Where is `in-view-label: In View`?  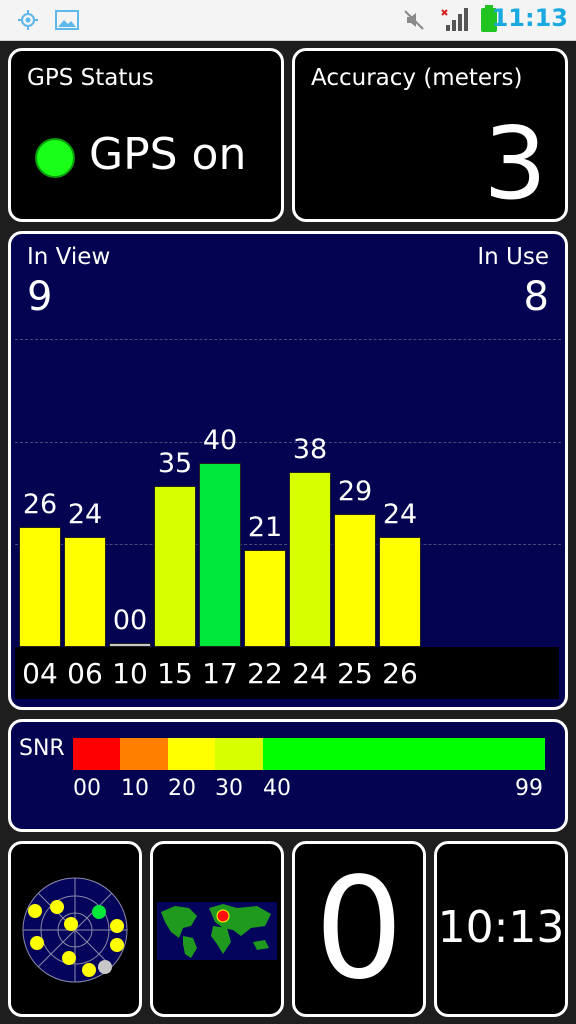 in-view-label: In View is located at coordinates (69, 257).